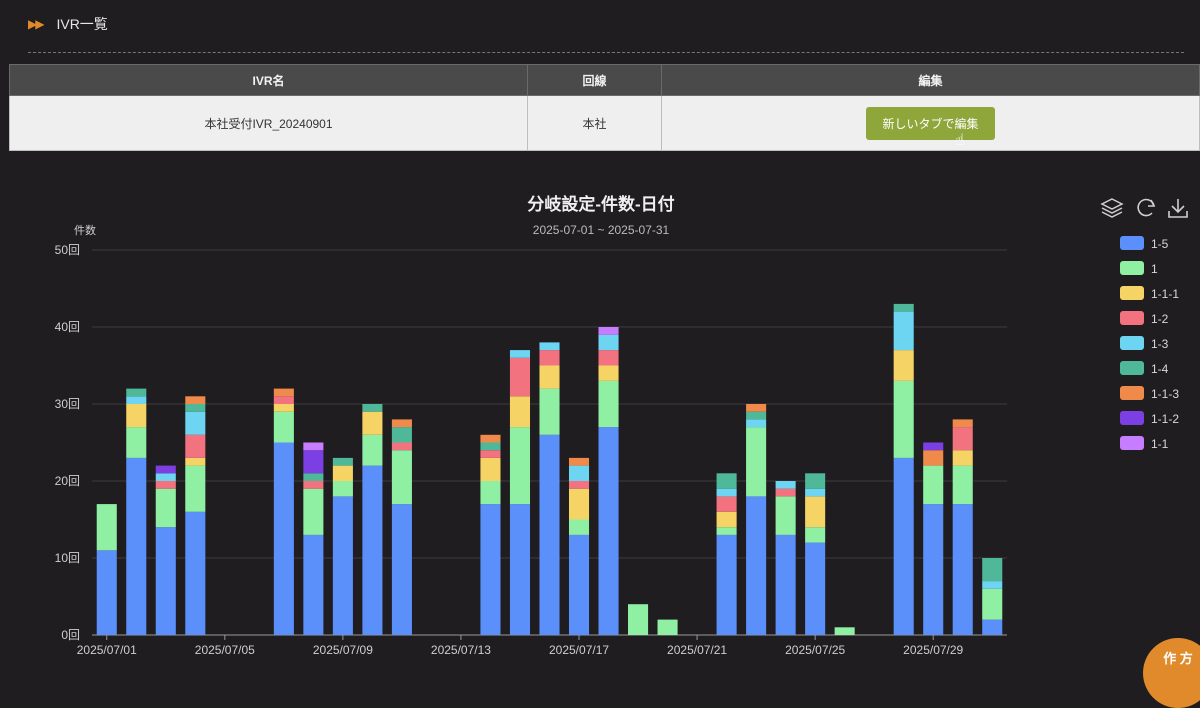  Describe the element at coordinates (1160, 244) in the screenshot. I see `legend-label: 1-5` at that location.